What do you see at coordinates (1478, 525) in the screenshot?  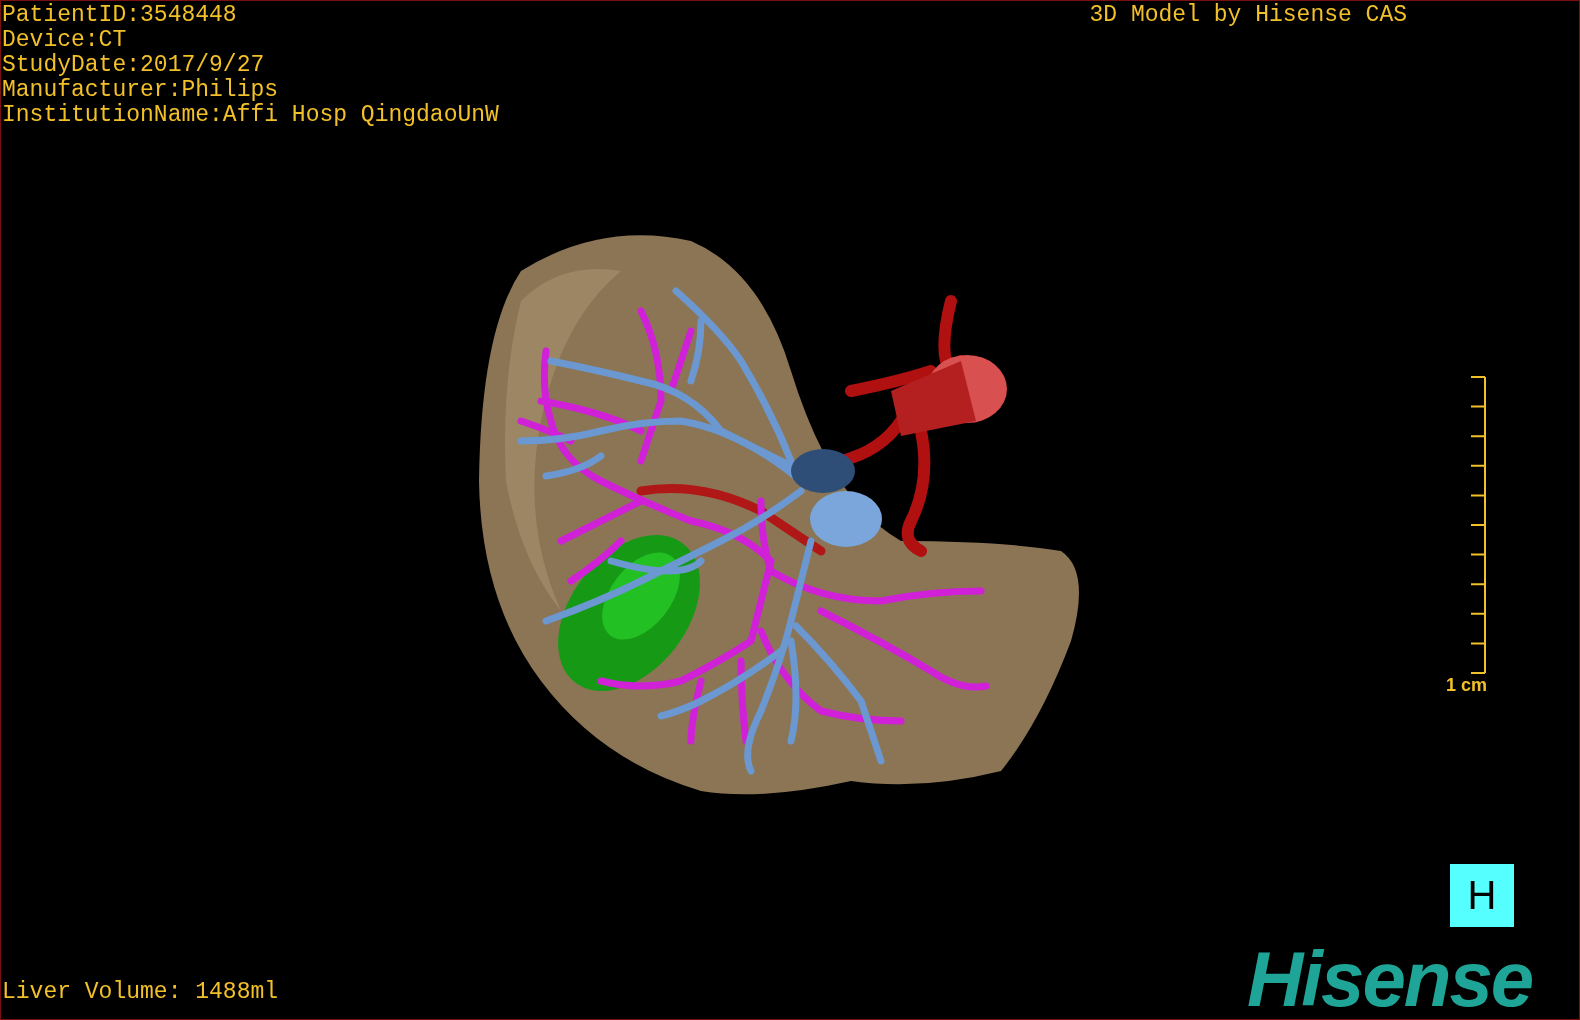 I see `scale-bar-icon` at bounding box center [1478, 525].